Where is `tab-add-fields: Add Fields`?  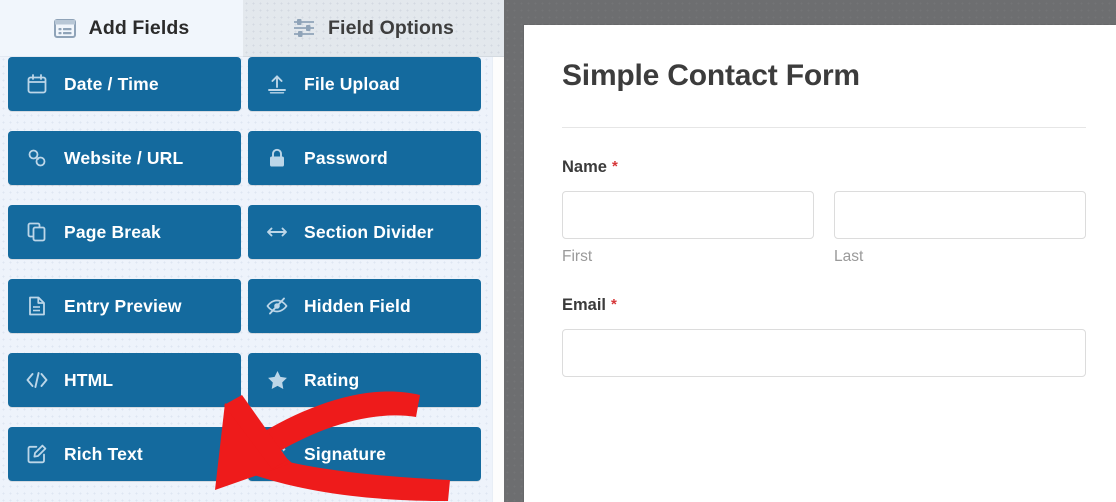
tab-add-fields: Add Fields is located at coordinates (121, 28).